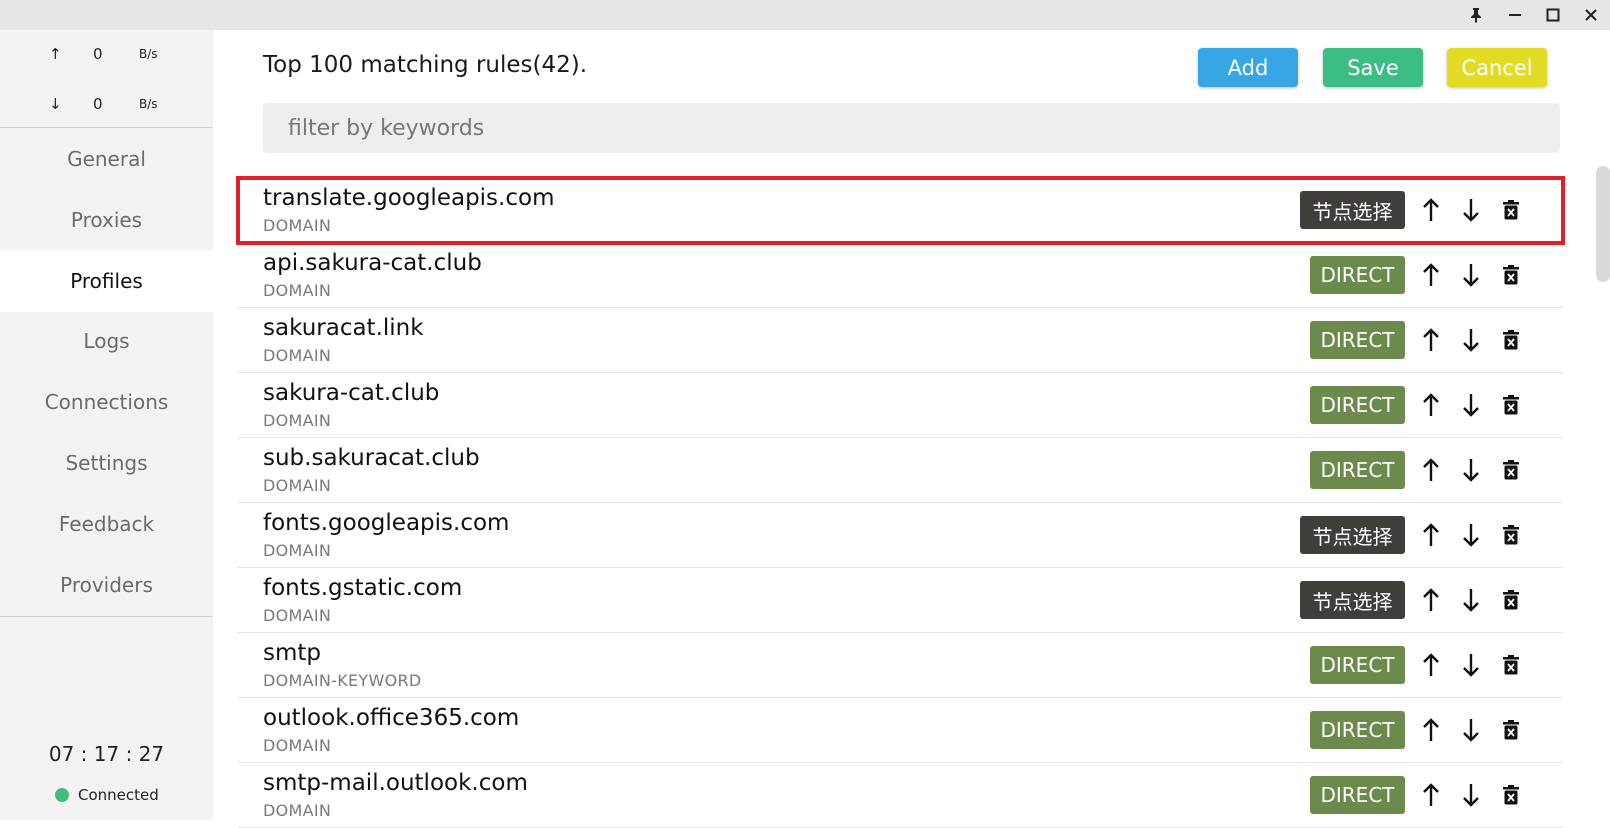 This screenshot has width=1610, height=828. I want to click on upload-unit: B/s, so click(148, 54).